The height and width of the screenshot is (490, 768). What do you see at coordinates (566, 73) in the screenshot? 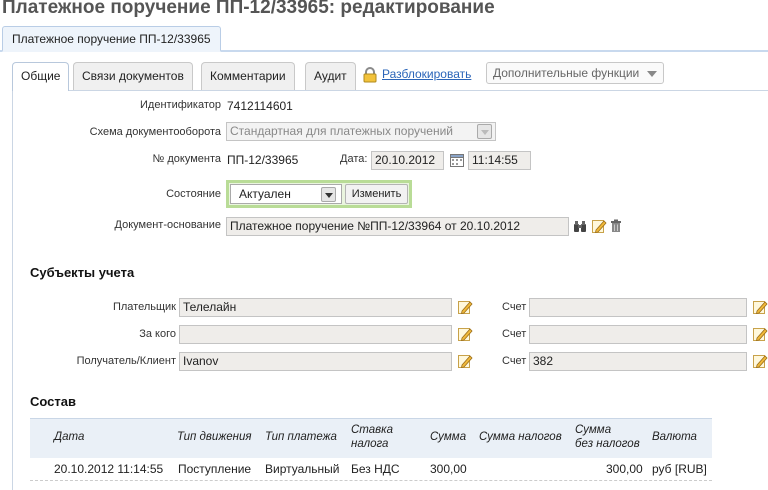
I see `more-functions-label: Дополнительные функции` at bounding box center [566, 73].